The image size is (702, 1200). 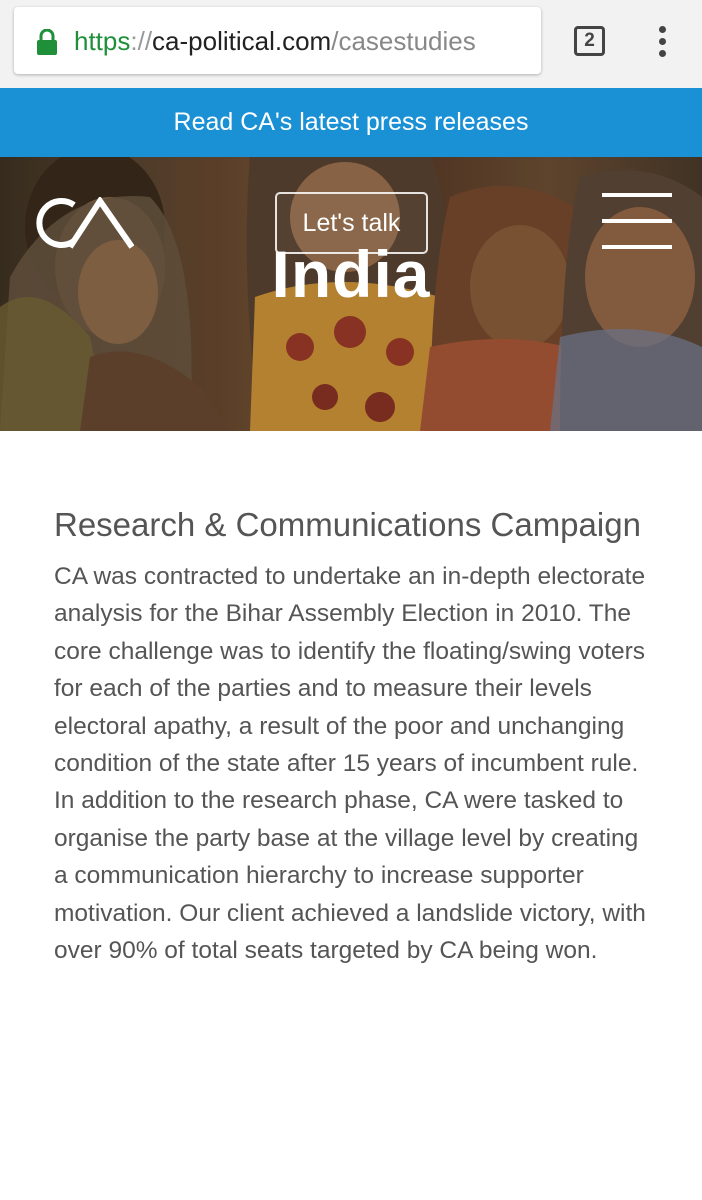 I want to click on hamburger-icon, so click(x=637, y=222).